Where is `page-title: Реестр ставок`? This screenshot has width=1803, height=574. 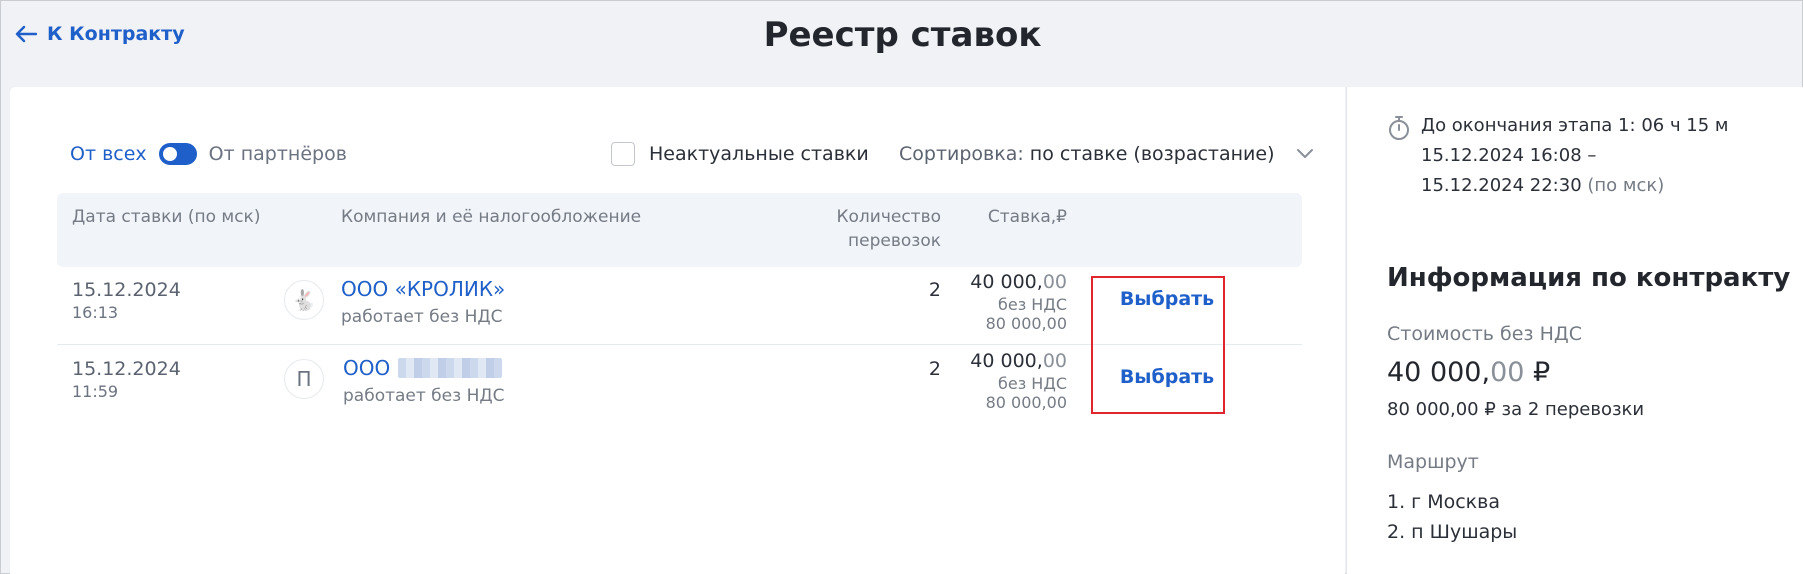 page-title: Реестр ставок is located at coordinates (902, 35).